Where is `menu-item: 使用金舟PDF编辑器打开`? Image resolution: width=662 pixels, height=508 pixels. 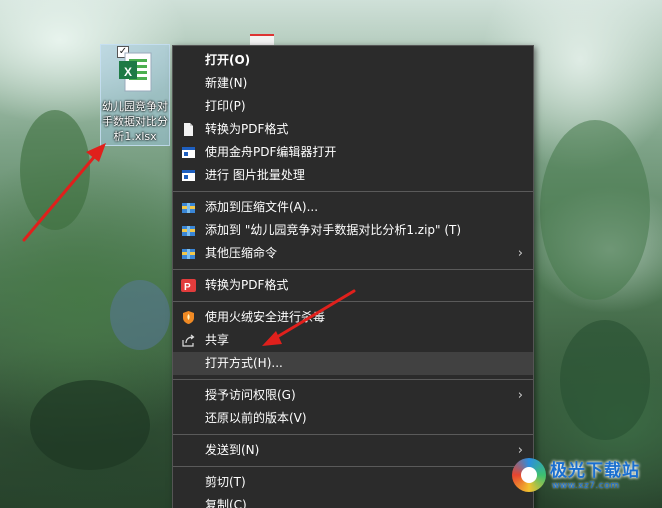
menu-item: 使用金舟PDF编辑器打开 is located at coordinates (353, 152).